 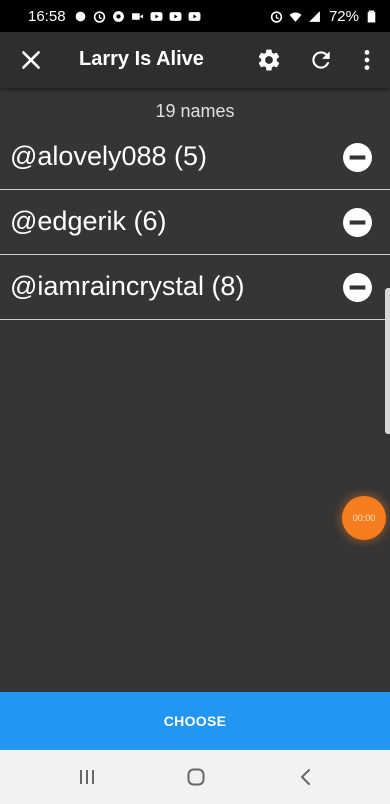 I want to click on notification-icon, so click(x=80, y=16).